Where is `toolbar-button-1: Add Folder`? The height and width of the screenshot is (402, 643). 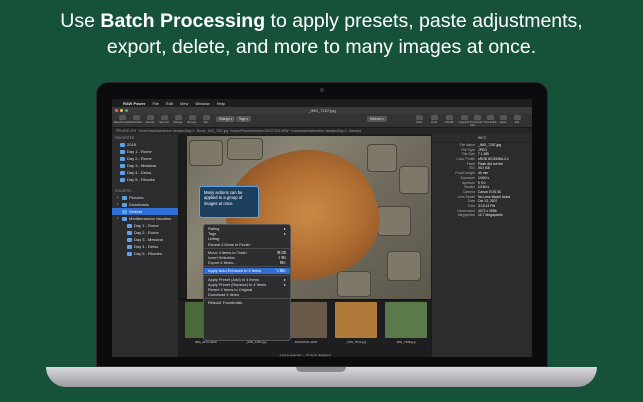
toolbar-button-1: Add Folder is located at coordinates (136, 121).